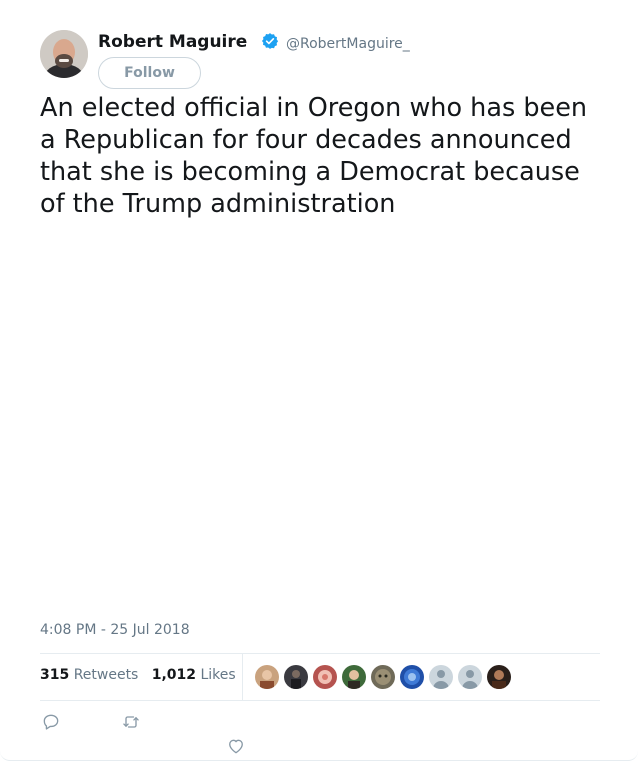  Describe the element at coordinates (320, 653) in the screenshot. I see `divider-top` at that location.